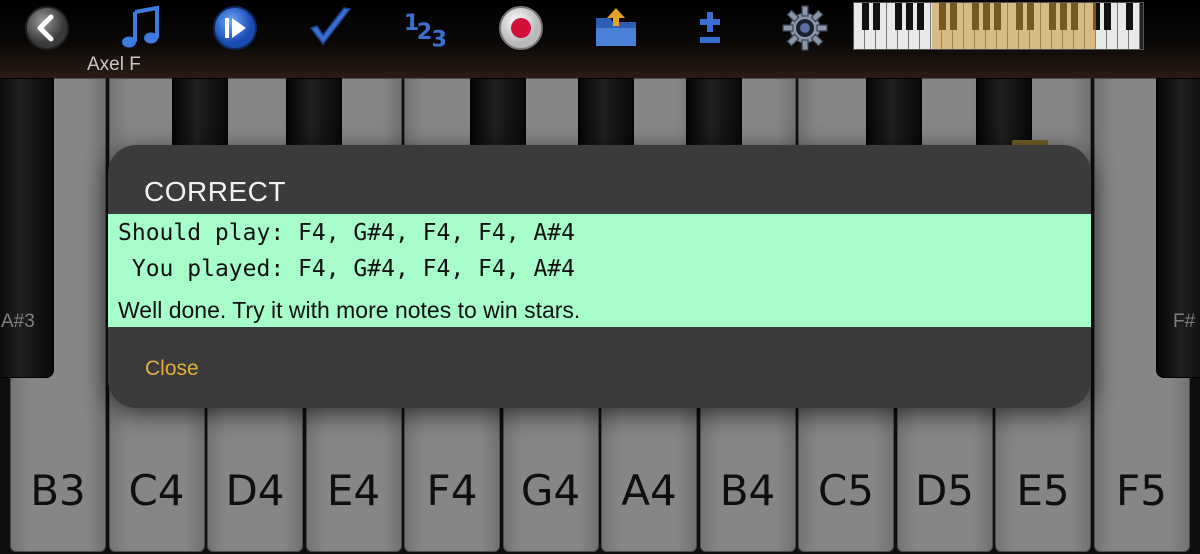 The height and width of the screenshot is (554, 1200). I want to click on play-step-icon, so click(235, 28).